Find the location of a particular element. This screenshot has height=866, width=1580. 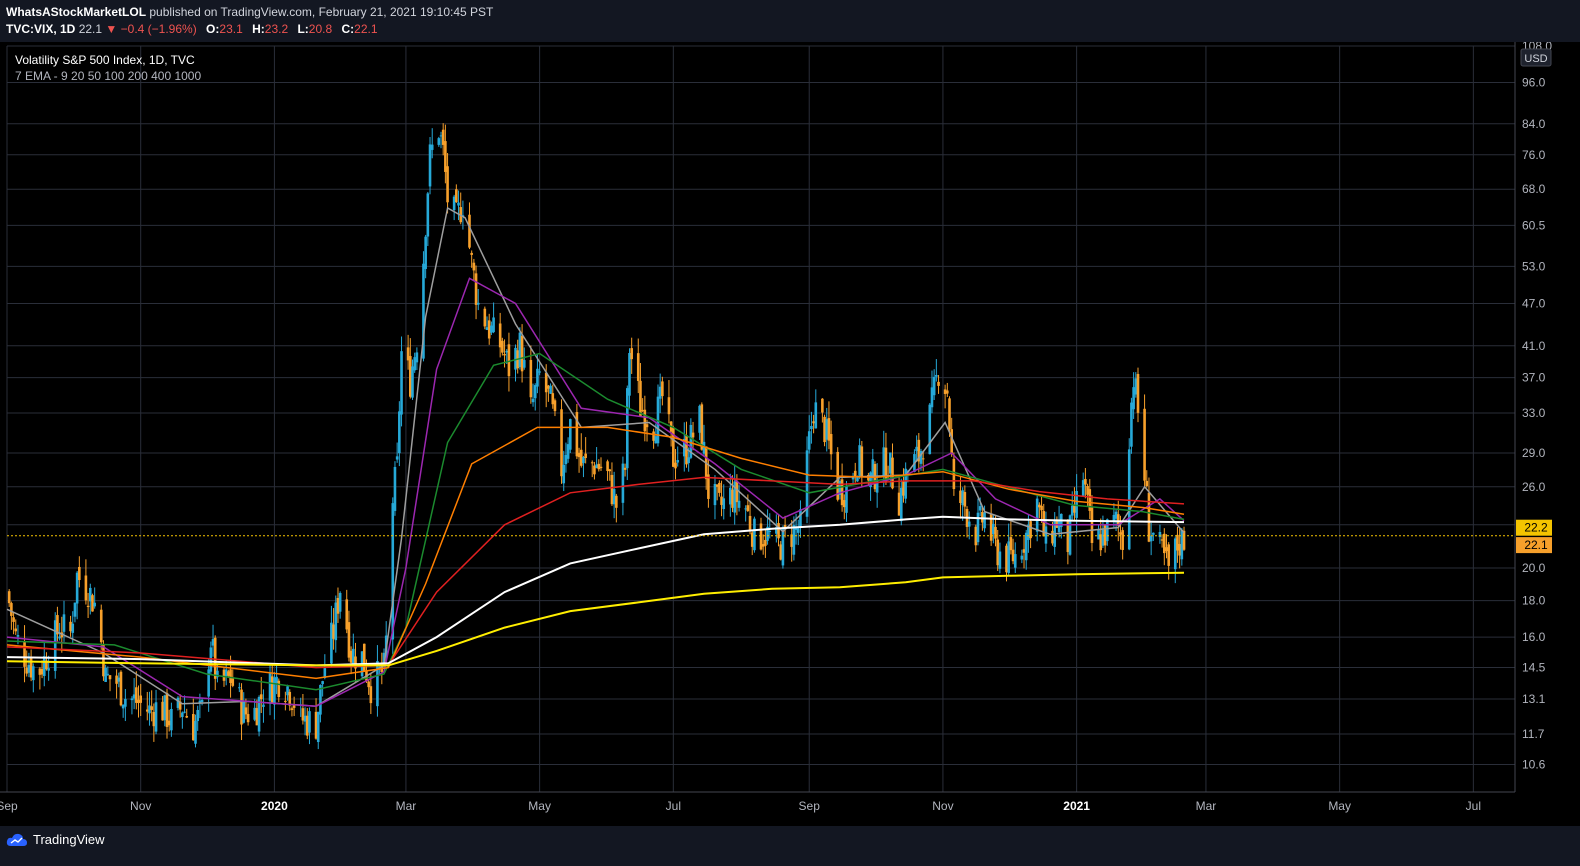

price-tick-label: 11.7 is located at coordinates (1533, 734).